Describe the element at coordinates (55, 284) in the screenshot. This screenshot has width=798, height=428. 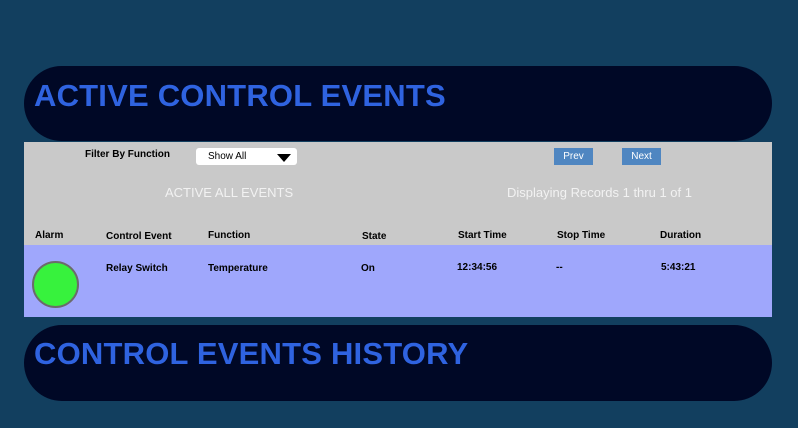
I see `alarm-status-icon` at that location.